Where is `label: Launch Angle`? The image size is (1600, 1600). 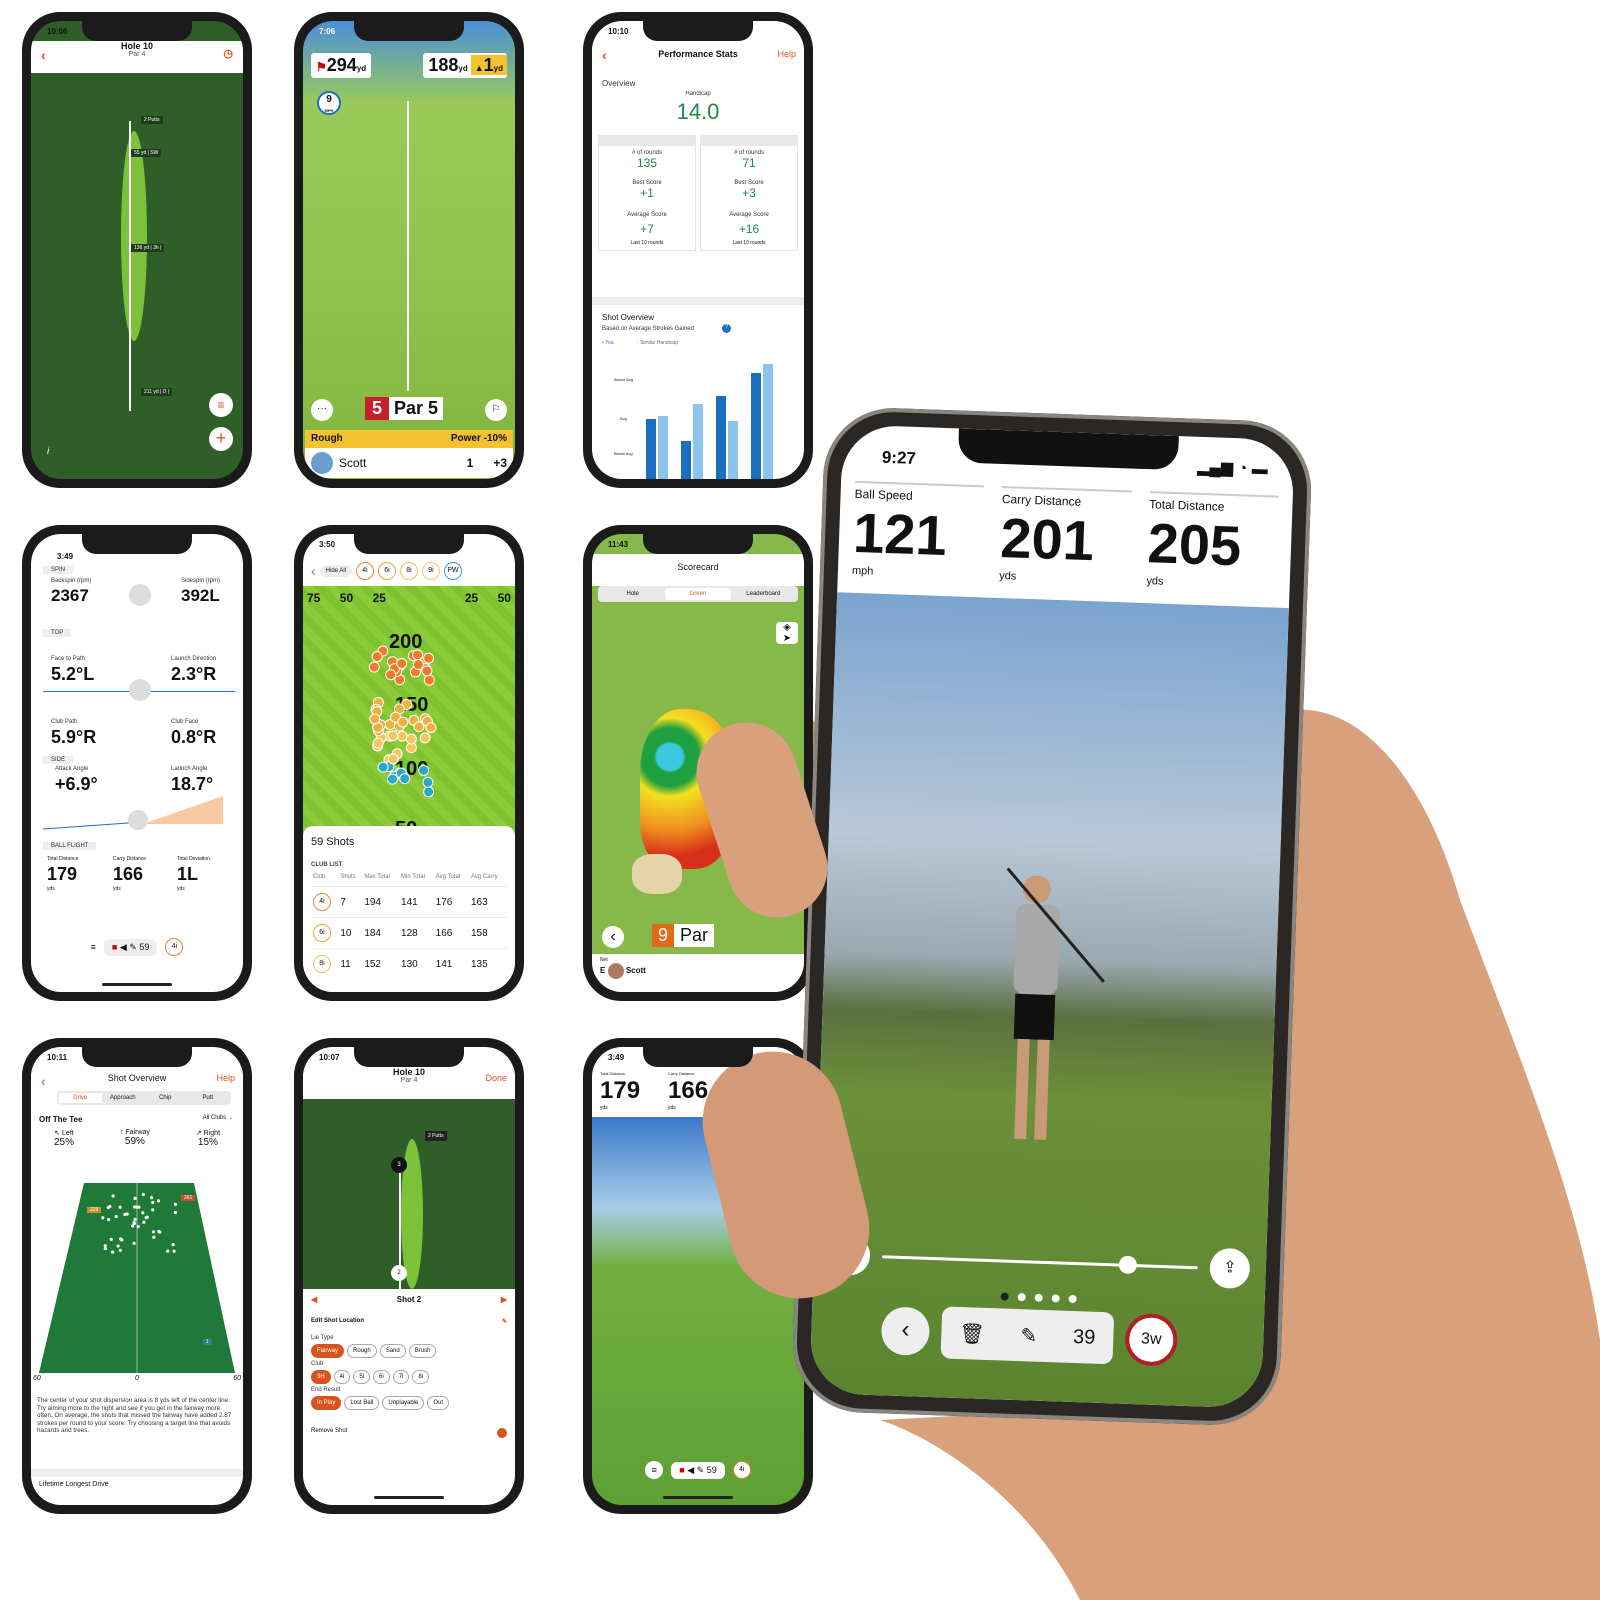
label: Launch Angle is located at coordinates (189, 769).